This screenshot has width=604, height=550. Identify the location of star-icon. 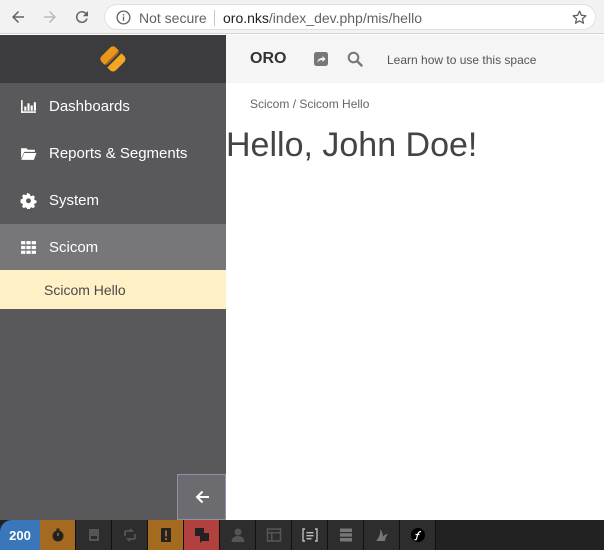
(579, 17).